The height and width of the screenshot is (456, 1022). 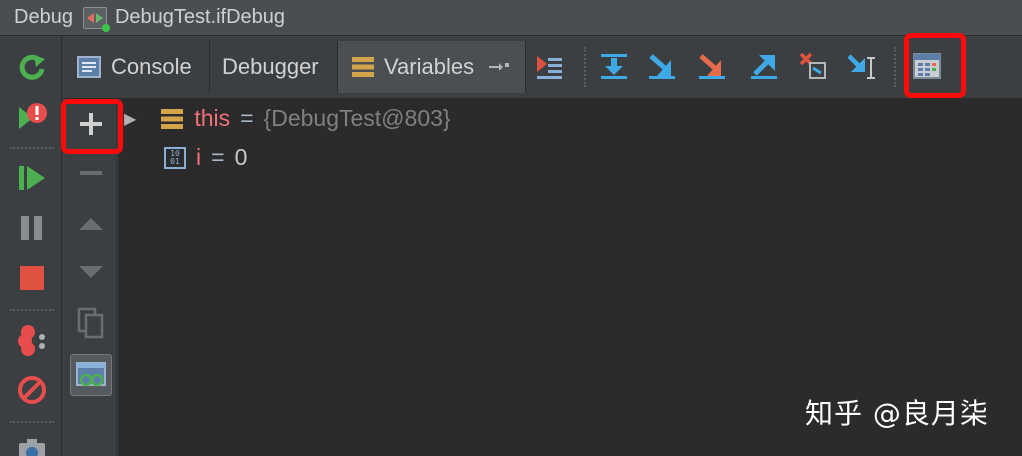 I want to click on tab-debugger: Debugger, so click(x=273, y=67).